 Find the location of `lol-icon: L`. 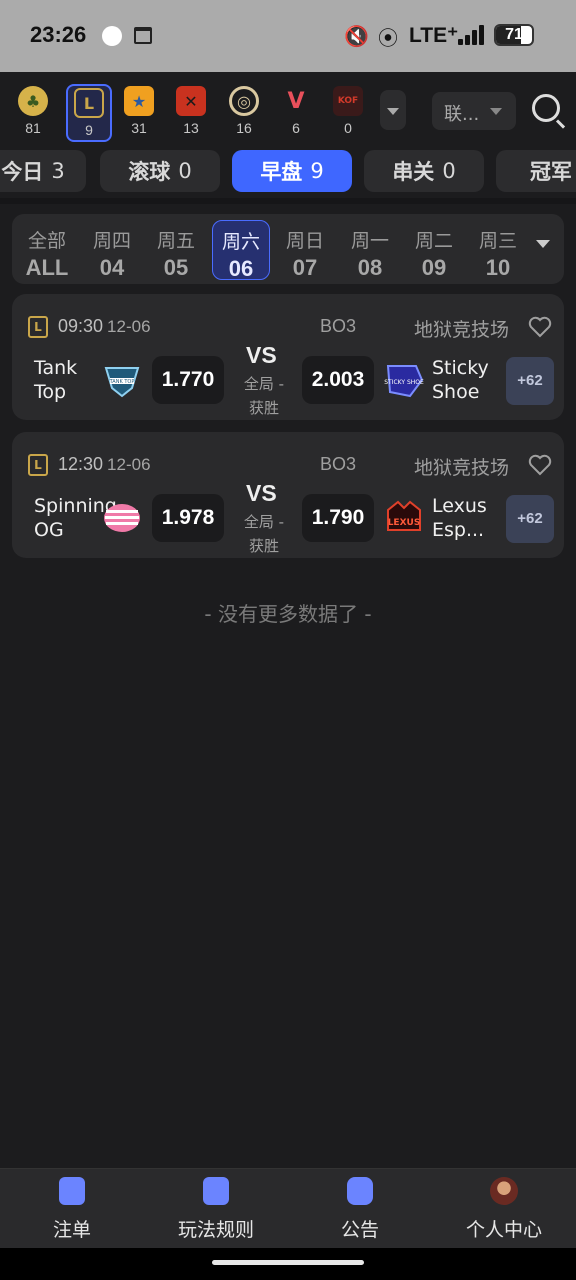

lol-icon: L is located at coordinates (38, 465).